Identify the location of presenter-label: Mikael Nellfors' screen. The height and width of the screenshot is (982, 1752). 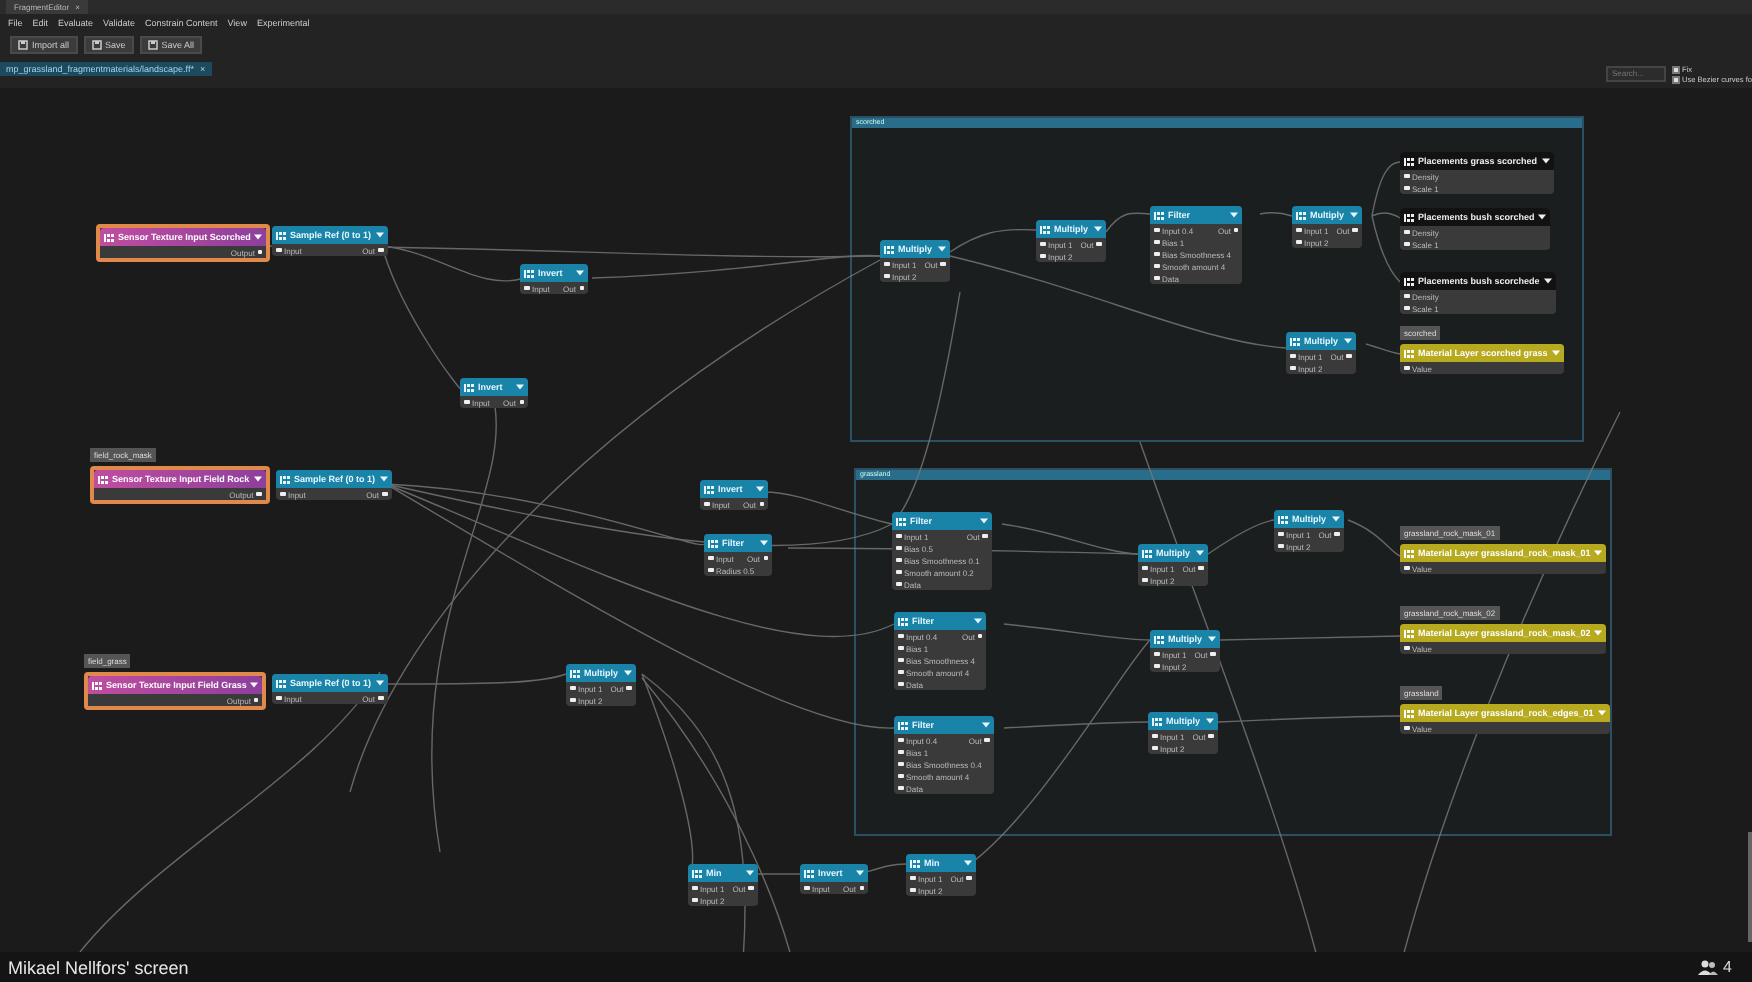
(98, 967).